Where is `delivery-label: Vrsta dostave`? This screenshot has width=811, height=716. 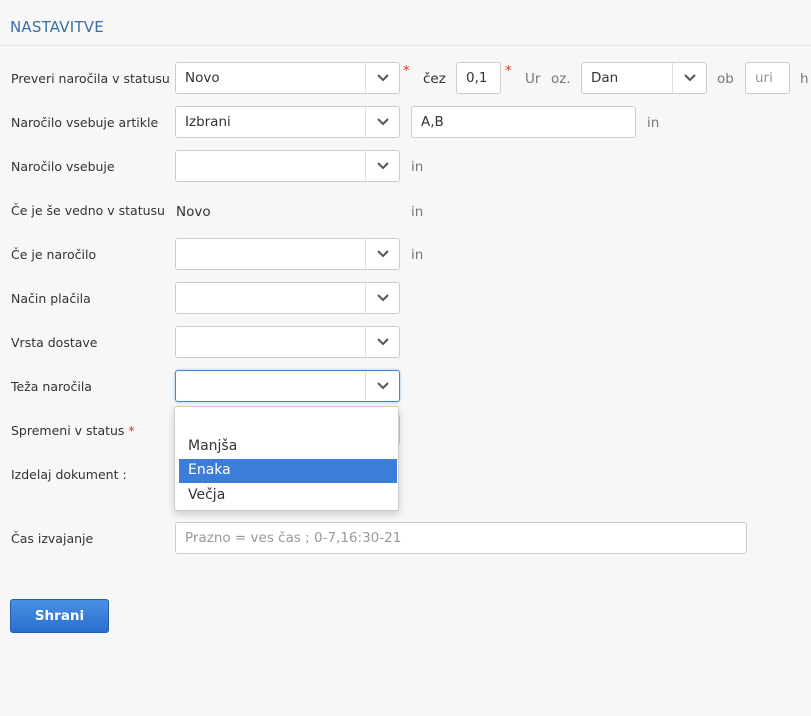 delivery-label: Vrsta dostave is located at coordinates (54, 342).